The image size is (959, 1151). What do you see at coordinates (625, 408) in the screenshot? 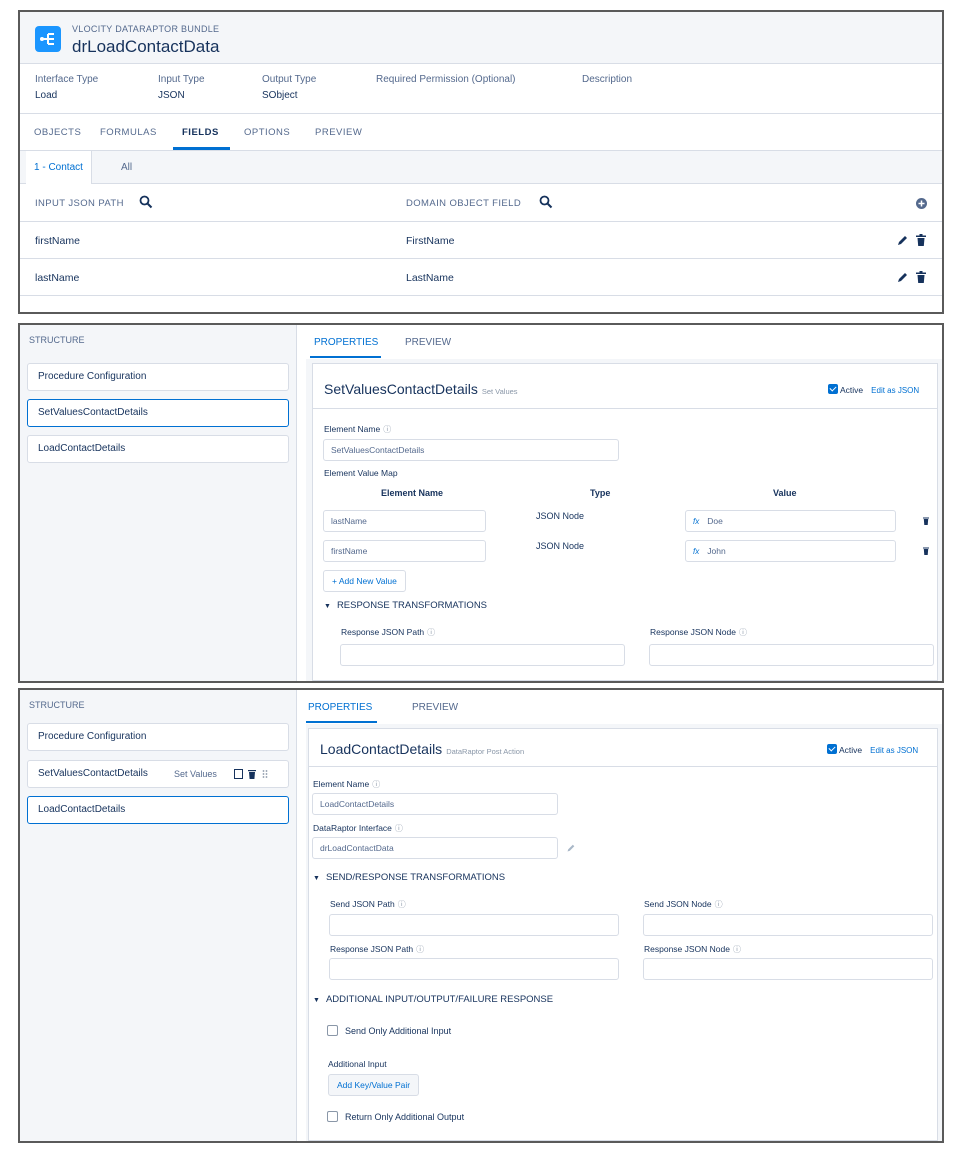
I see `divider` at bounding box center [625, 408].